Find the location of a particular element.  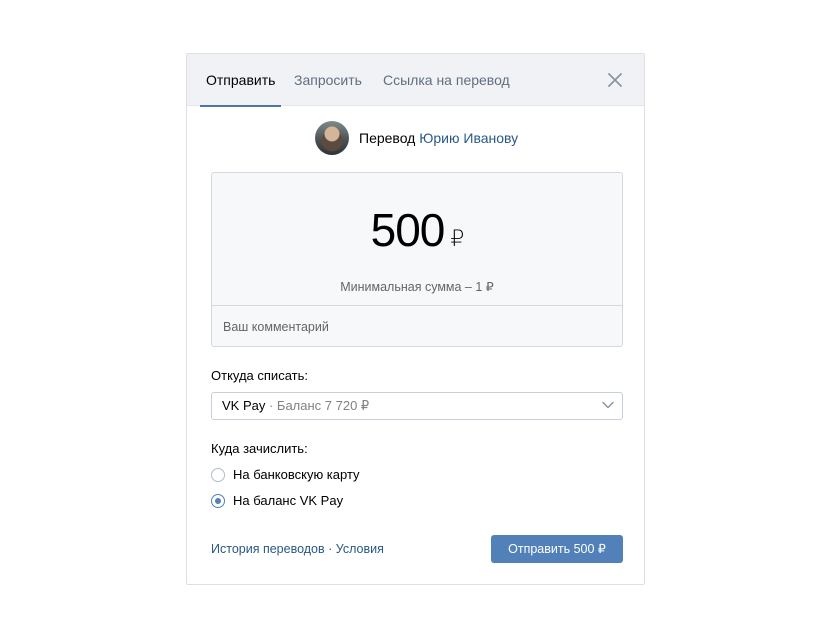

currency-symbol: ₽ is located at coordinates (457, 238).